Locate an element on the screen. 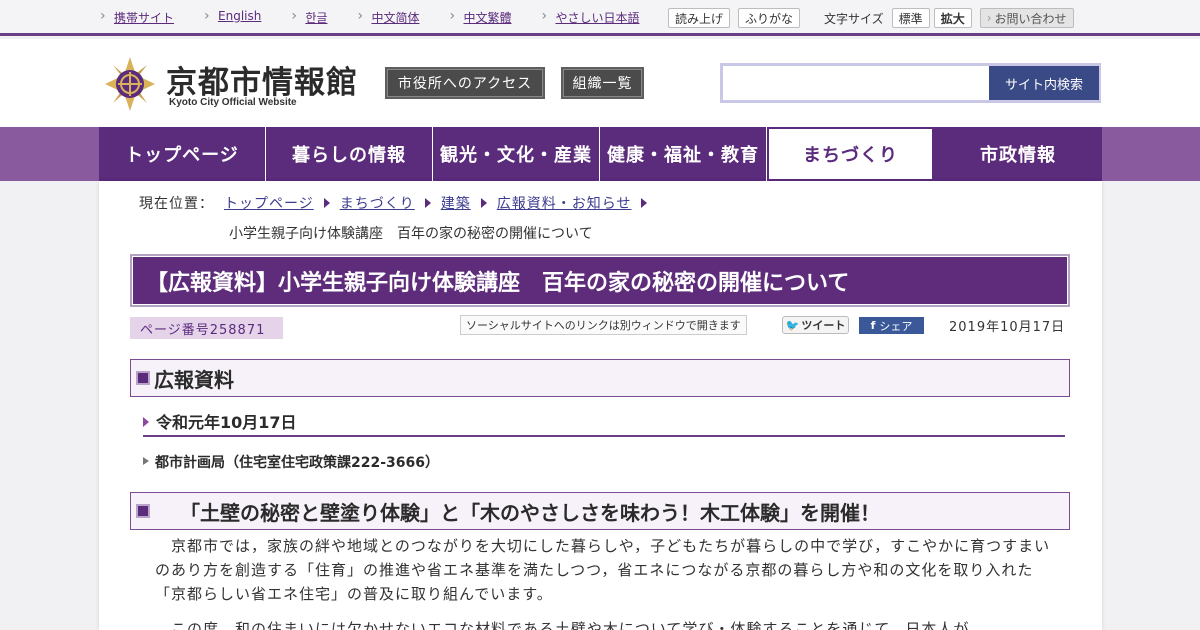 The height and width of the screenshot is (630, 1200). link-korean: 한글 is located at coordinates (309, 17).